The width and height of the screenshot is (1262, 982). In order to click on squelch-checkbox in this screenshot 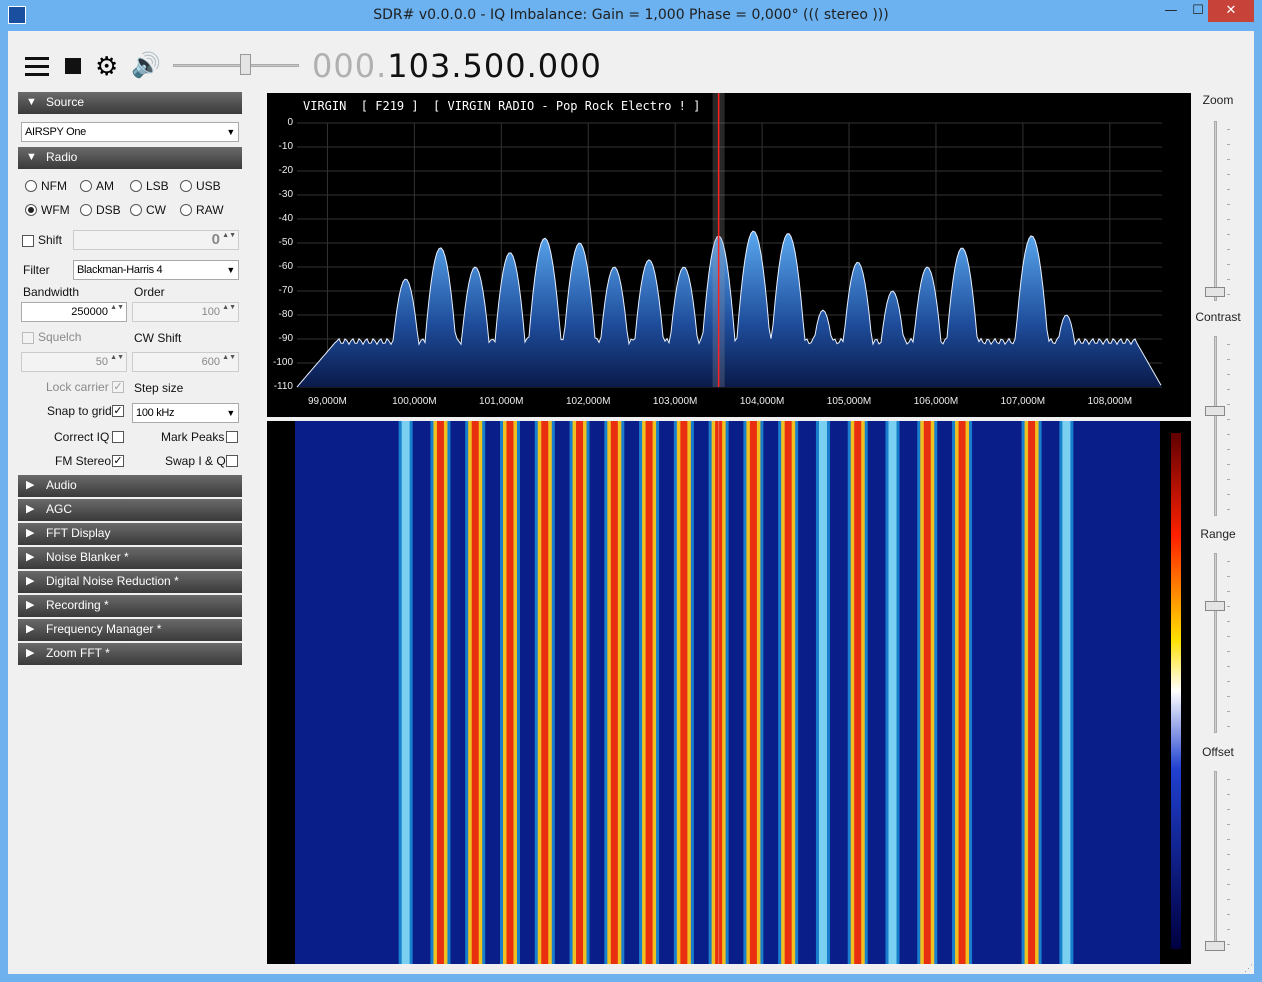, I will do `click(28, 338)`.